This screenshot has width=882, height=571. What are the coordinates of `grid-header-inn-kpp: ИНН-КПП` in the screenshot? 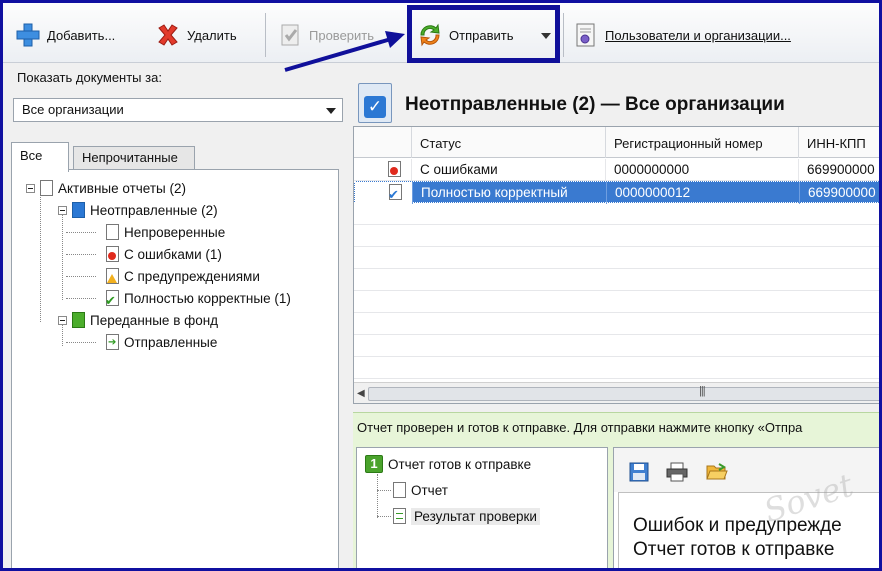 It's located at (839, 142).